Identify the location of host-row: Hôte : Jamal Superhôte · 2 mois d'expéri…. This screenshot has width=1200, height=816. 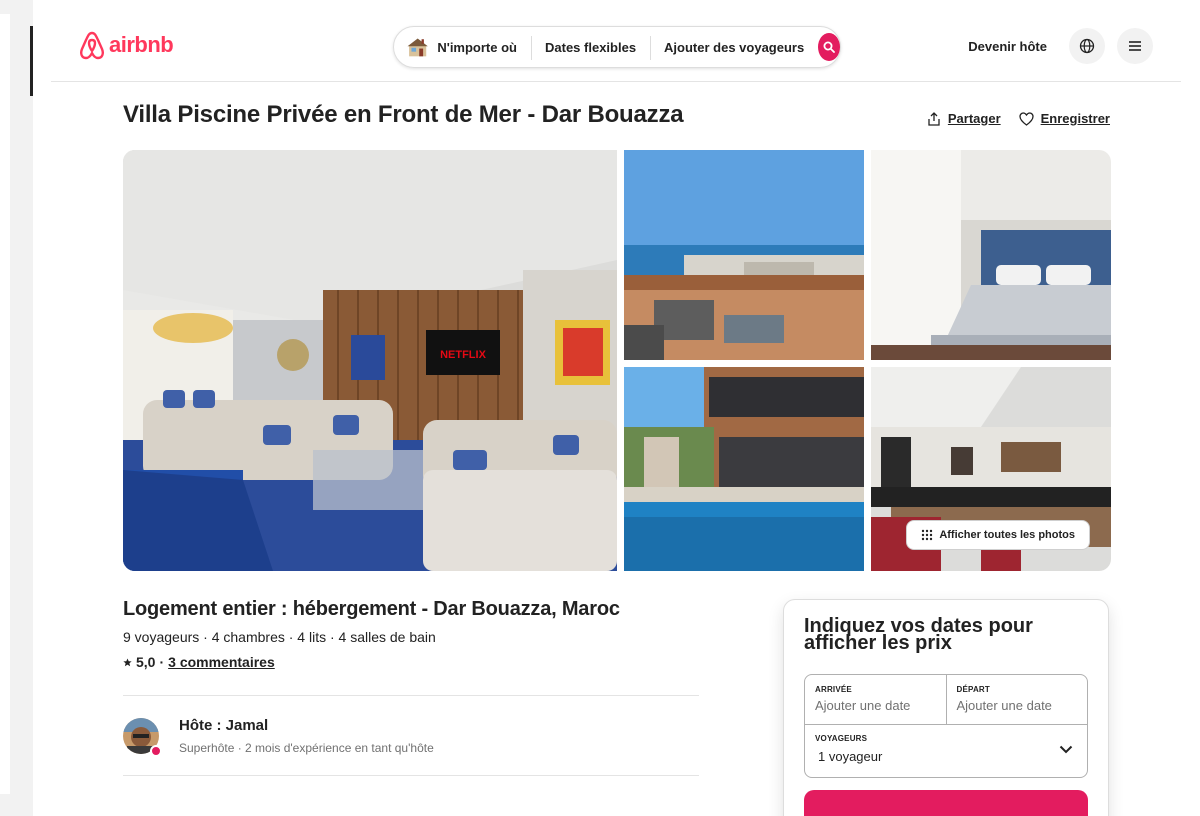
(278, 737).